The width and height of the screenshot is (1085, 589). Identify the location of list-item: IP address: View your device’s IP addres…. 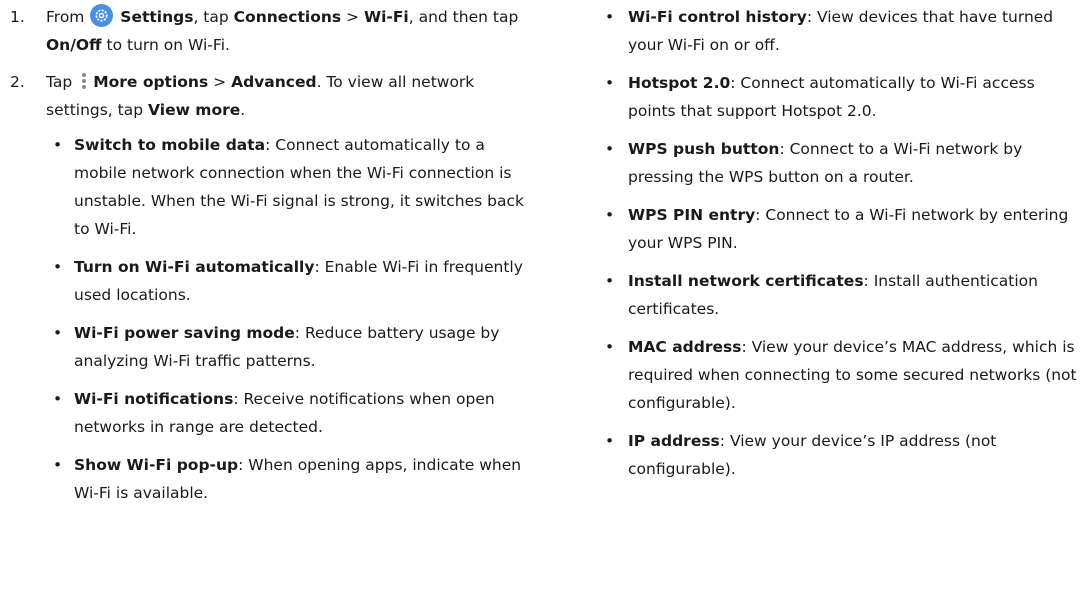
(839, 455).